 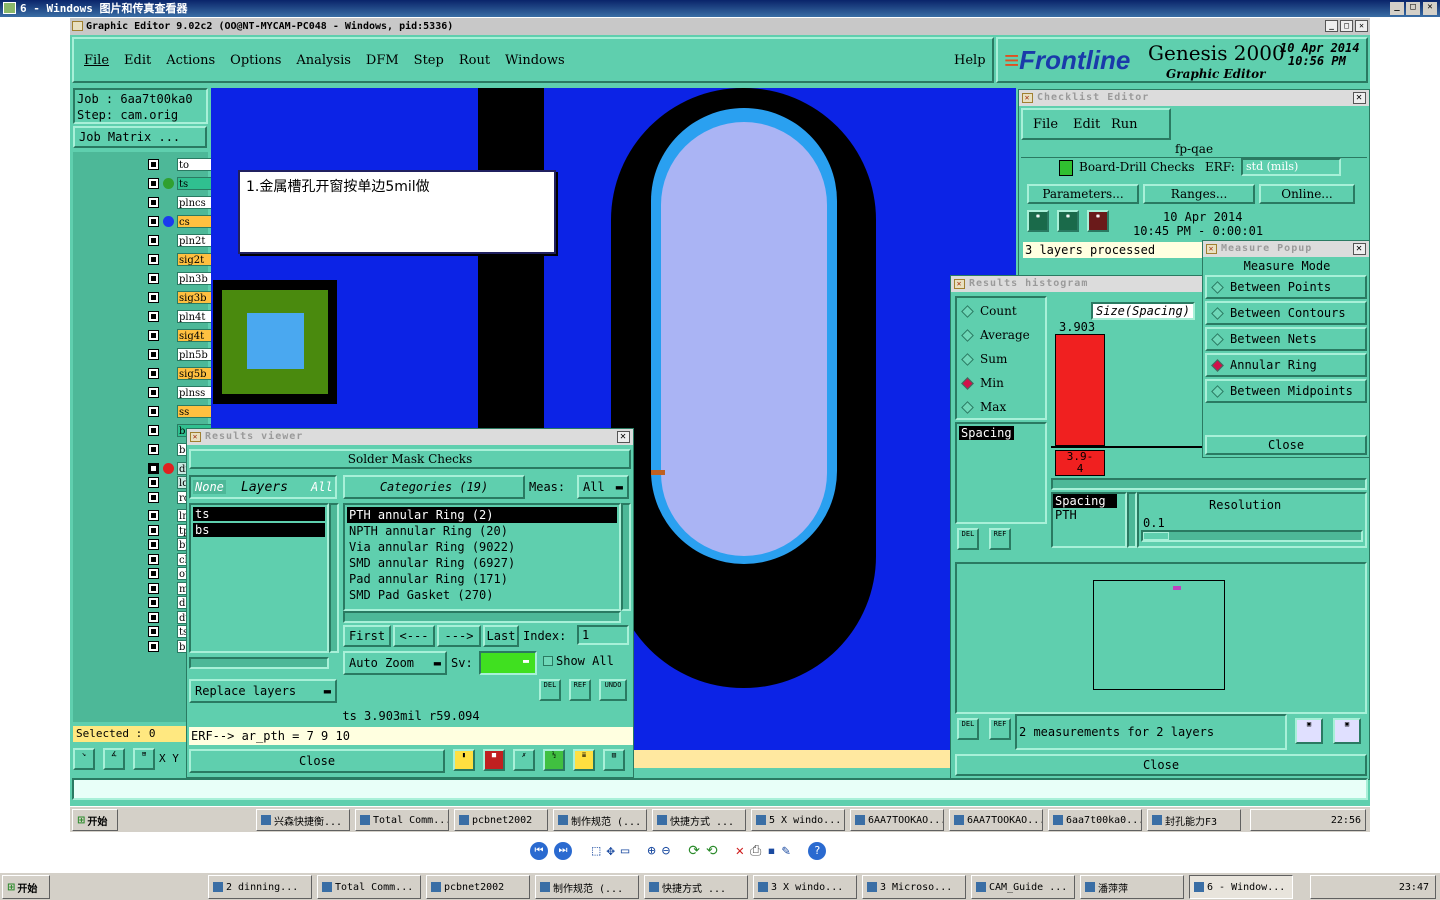 I want to click on categories-hscroll, so click(x=482, y=617).